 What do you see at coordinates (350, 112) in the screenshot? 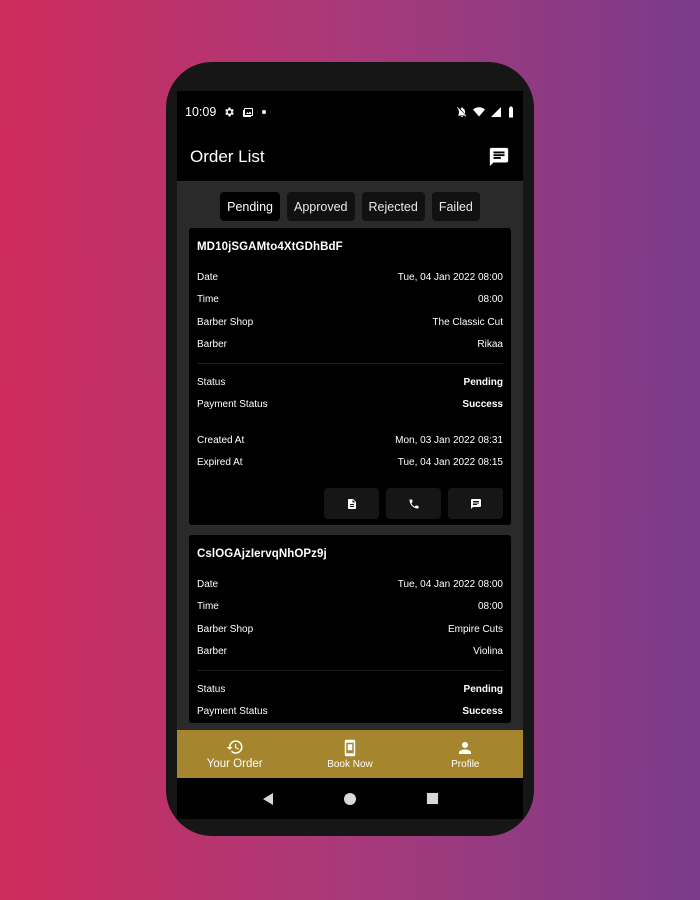
I see `status-bar: 10:09` at bounding box center [350, 112].